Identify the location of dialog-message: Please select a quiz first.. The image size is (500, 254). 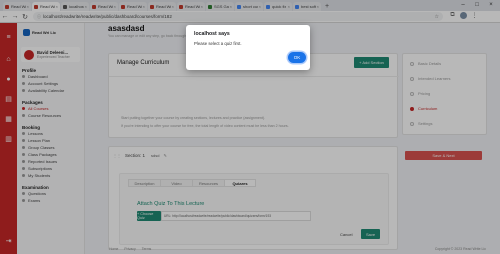
(218, 43).